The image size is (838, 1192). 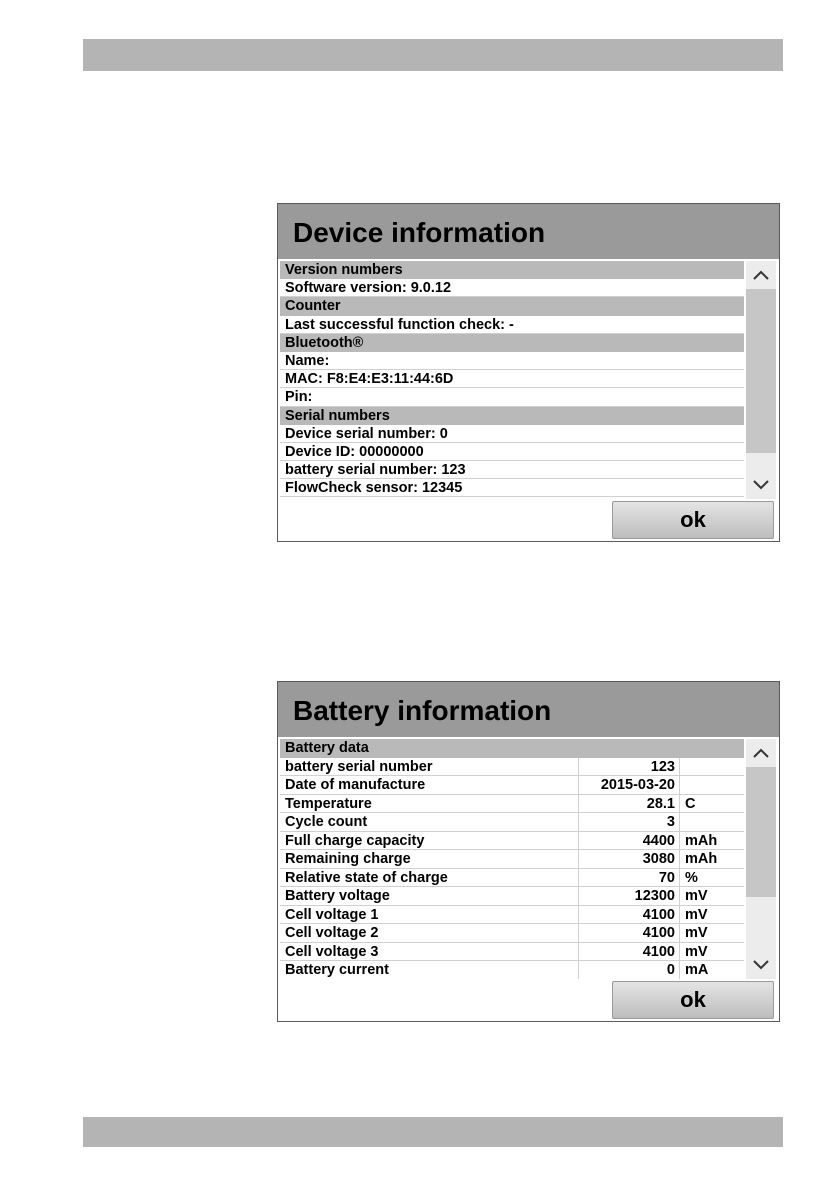 What do you see at coordinates (429, 933) in the screenshot?
I see `row-label: Cell voltage 2` at bounding box center [429, 933].